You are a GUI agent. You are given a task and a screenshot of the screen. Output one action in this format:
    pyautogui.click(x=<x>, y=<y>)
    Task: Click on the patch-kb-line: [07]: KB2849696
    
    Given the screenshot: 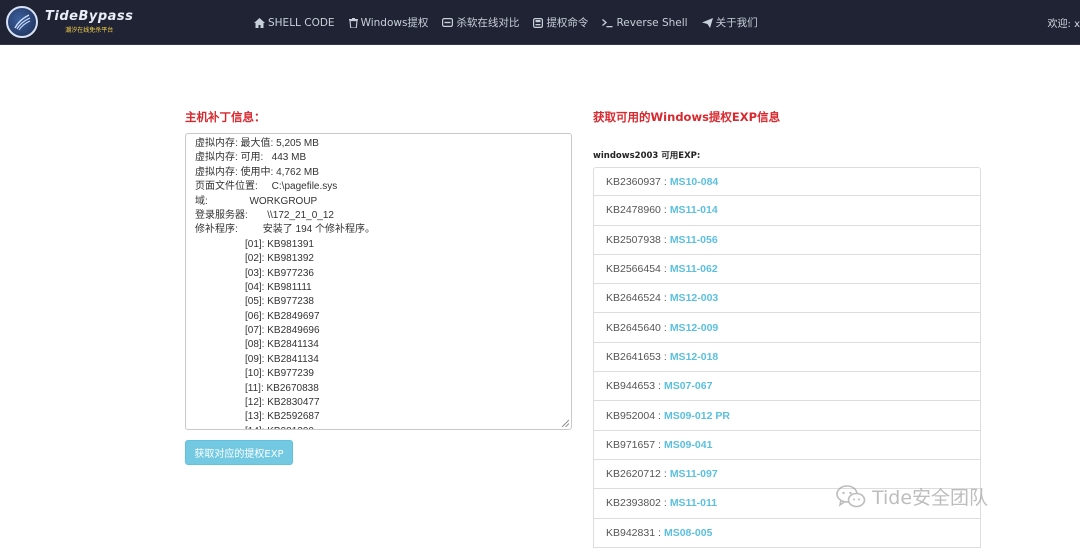 What is the action you would take?
    pyautogui.click(x=282, y=331)
    